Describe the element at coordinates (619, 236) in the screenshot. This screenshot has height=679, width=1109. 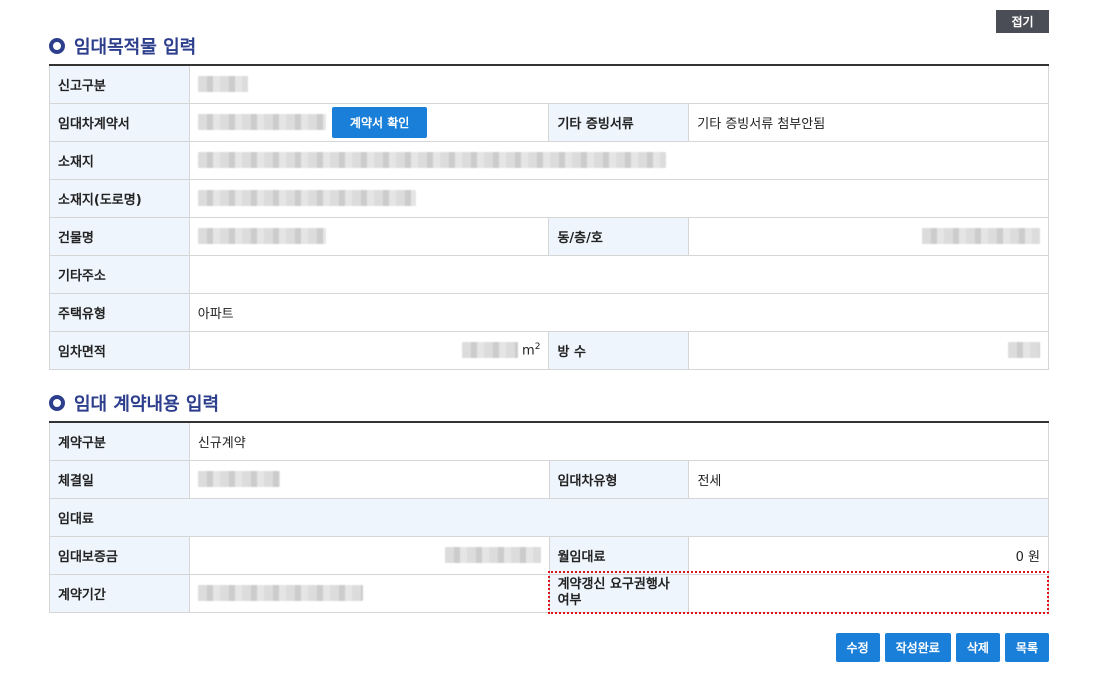
I see `dong-floor-ho-label: 동/층/호` at that location.